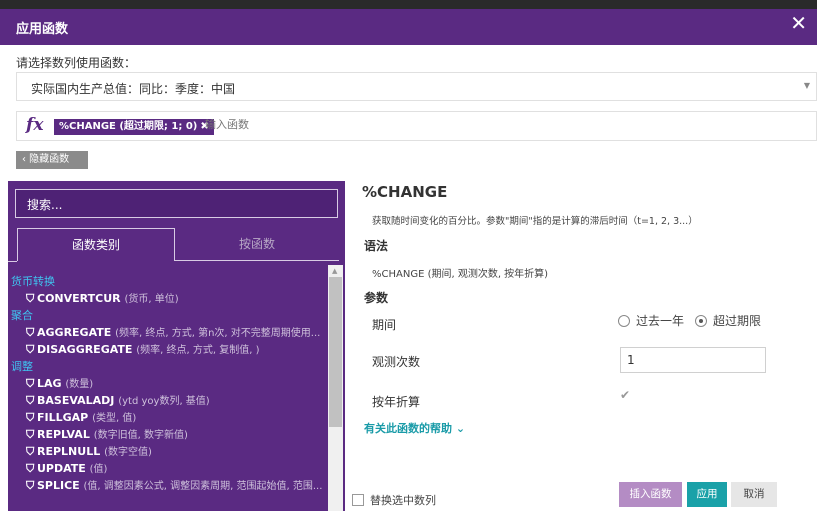 The height and width of the screenshot is (511, 817). Describe the element at coordinates (376, 298) in the screenshot. I see `params-heading: 参数` at that location.